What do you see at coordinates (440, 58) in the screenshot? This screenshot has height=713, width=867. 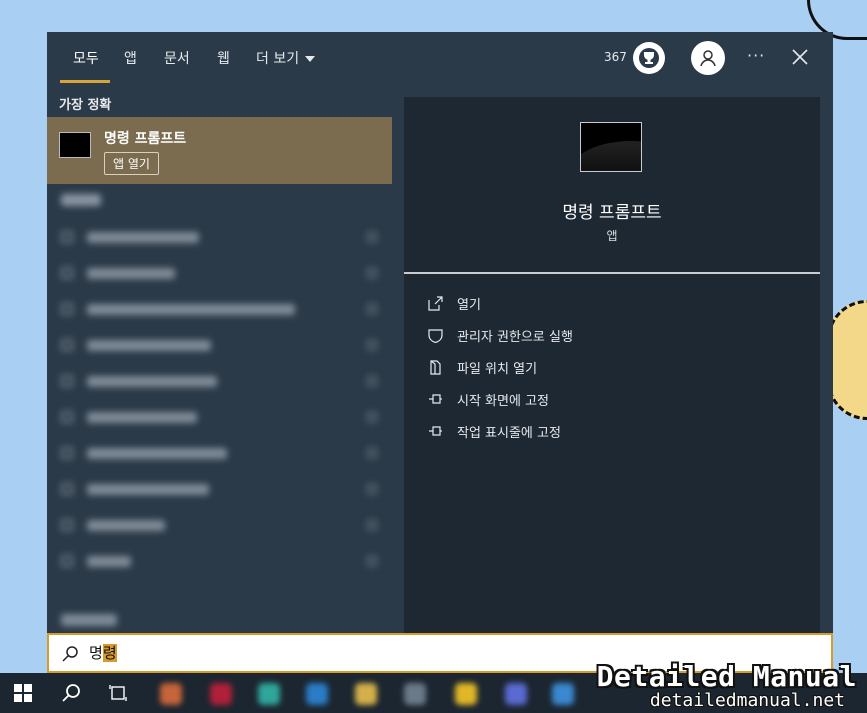 I see `search-tabs-bar: 모두 앱 문서 웹 더 보기 367 ···` at bounding box center [440, 58].